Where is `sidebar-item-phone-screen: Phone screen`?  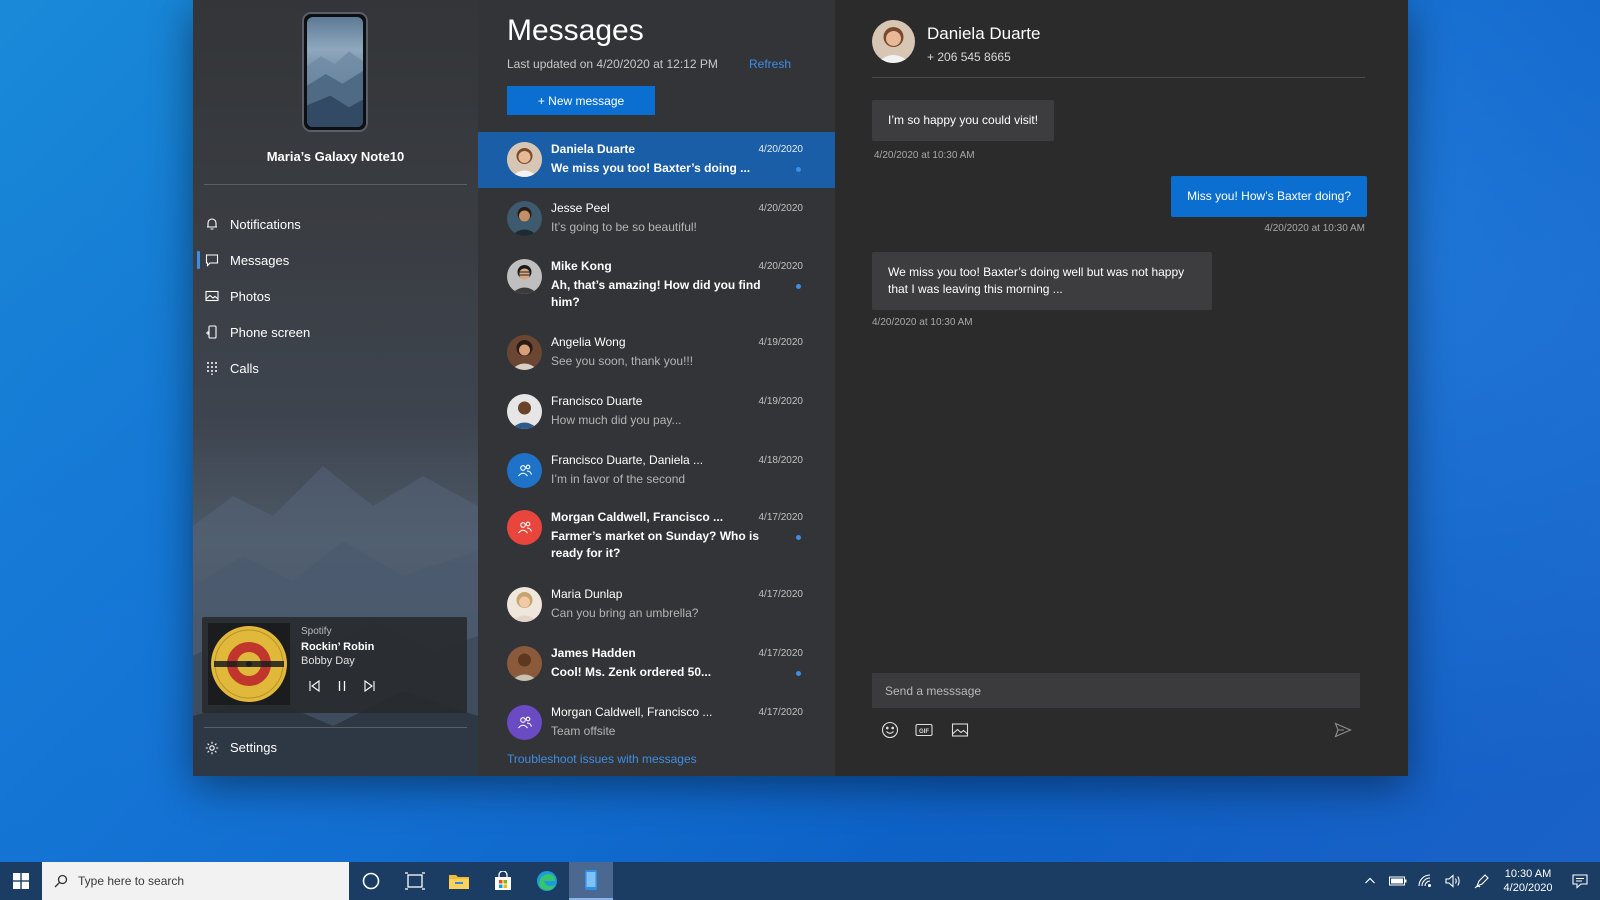 sidebar-item-phone-screen: Phone screen is located at coordinates (335, 332).